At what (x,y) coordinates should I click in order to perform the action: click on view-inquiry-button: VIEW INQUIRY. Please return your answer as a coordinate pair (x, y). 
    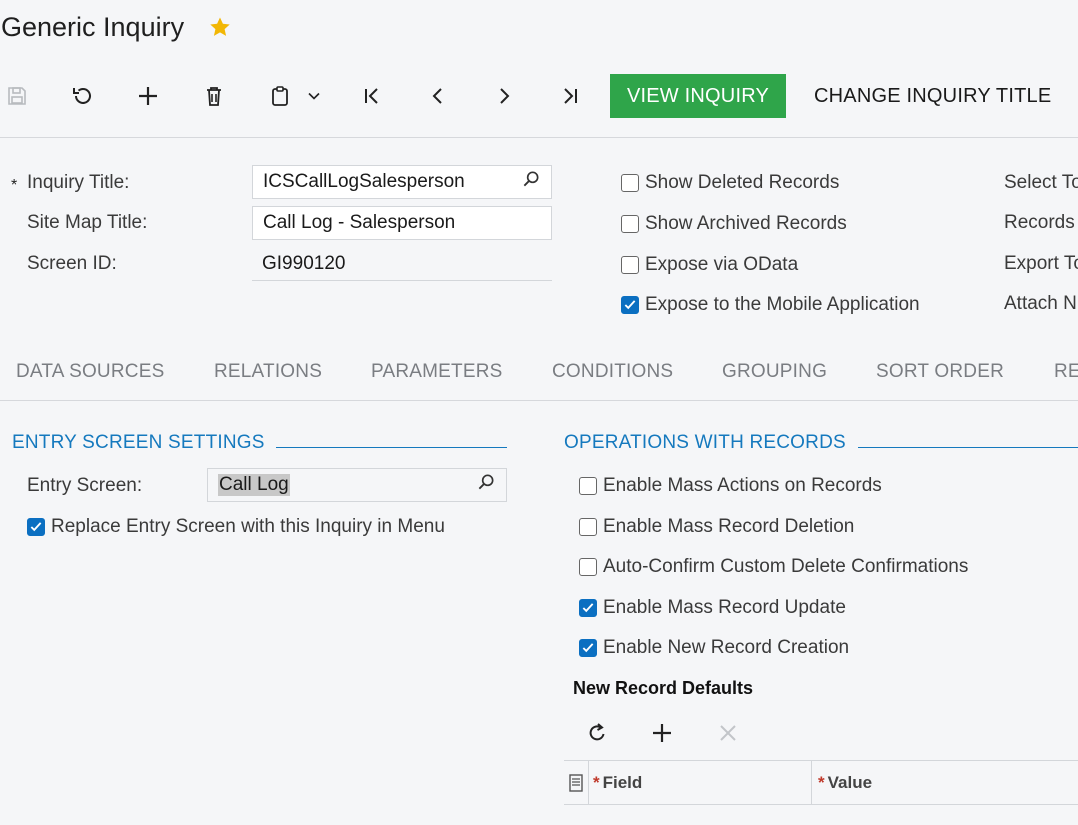
    Looking at the image, I should click on (698, 96).